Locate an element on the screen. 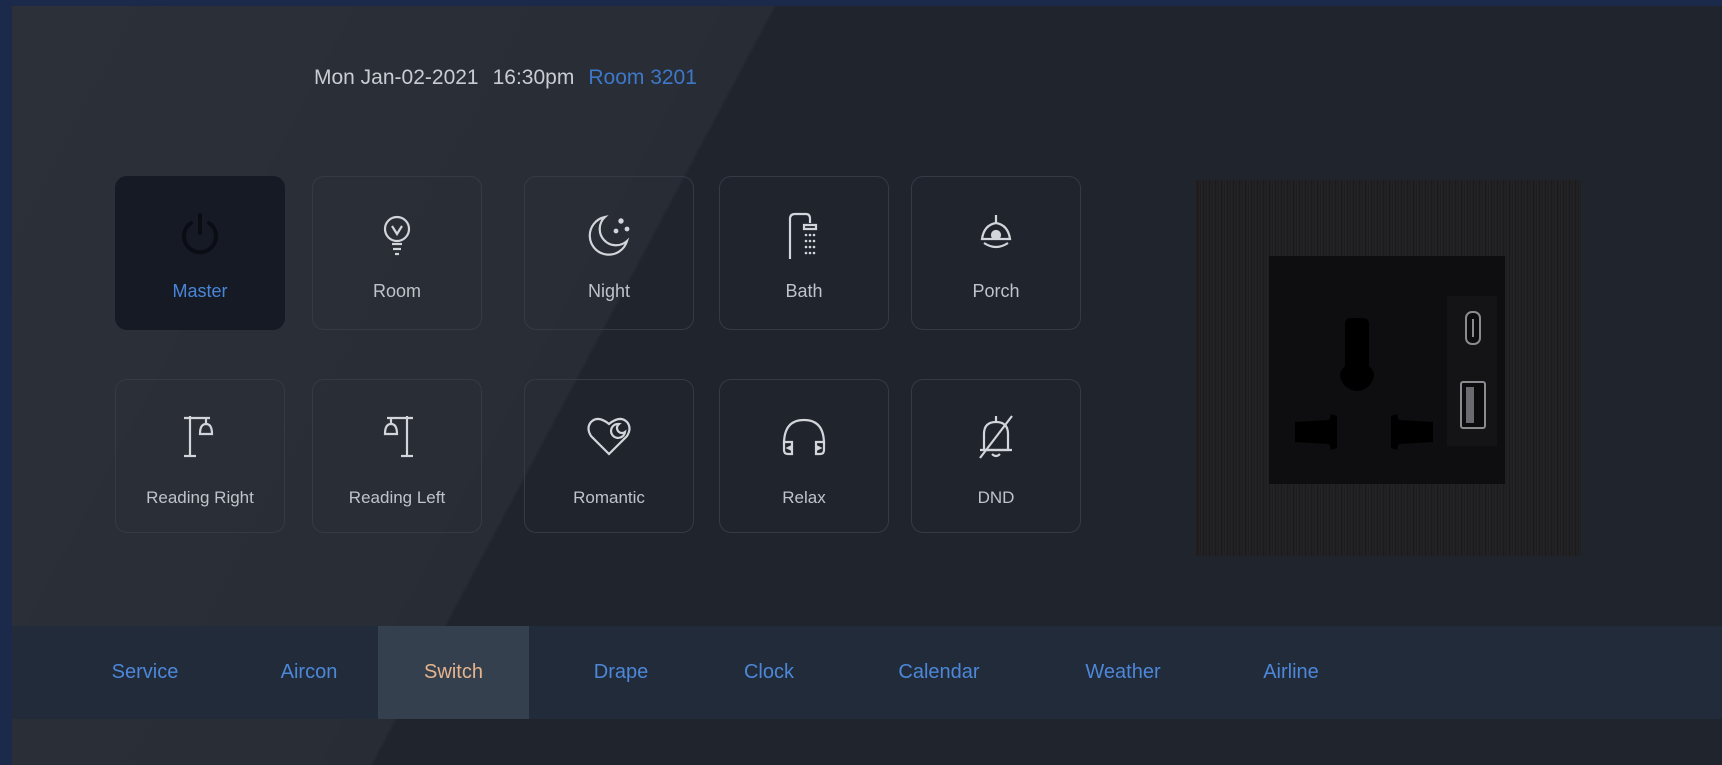 The height and width of the screenshot is (765, 1722). tab-service: Service is located at coordinates (145, 672).